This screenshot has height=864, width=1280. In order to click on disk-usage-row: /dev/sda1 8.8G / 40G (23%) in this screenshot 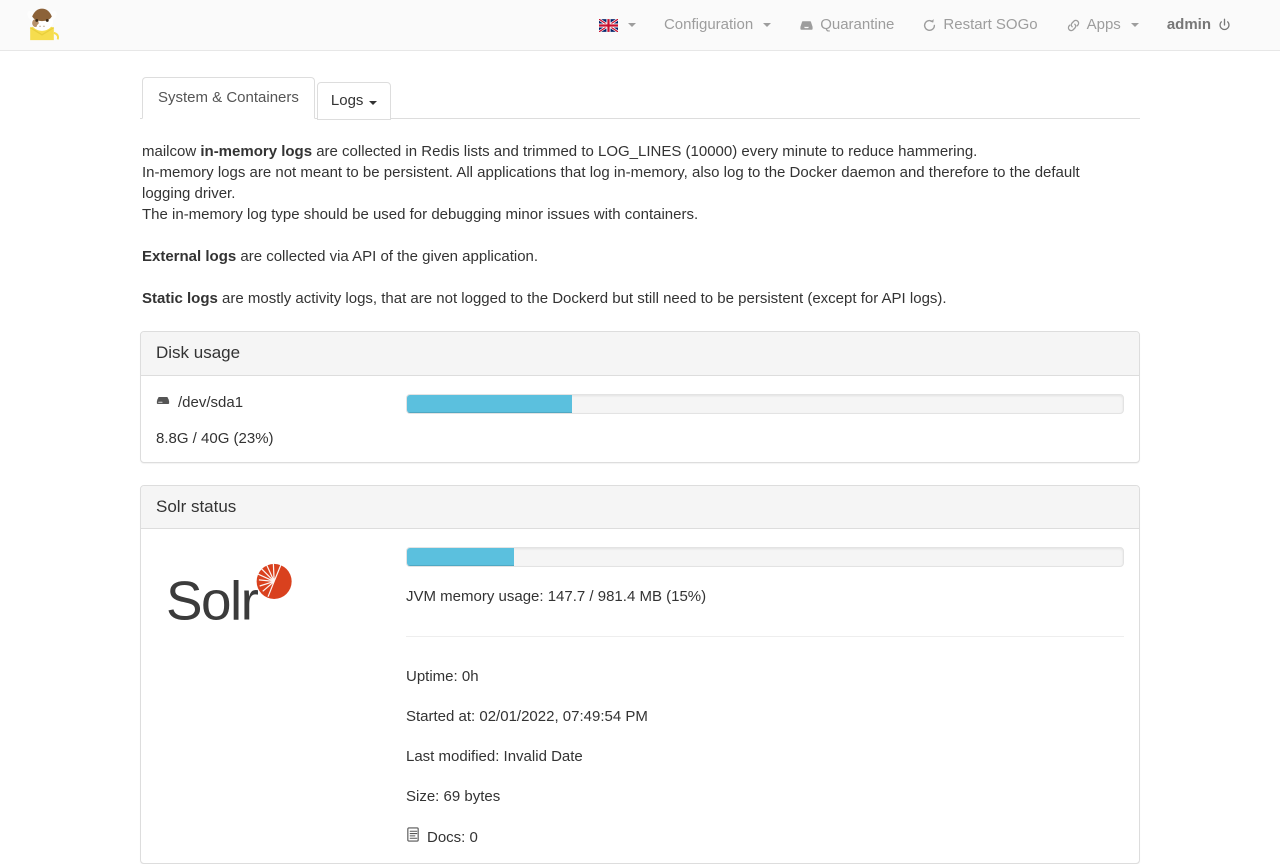, I will do `click(640, 419)`.